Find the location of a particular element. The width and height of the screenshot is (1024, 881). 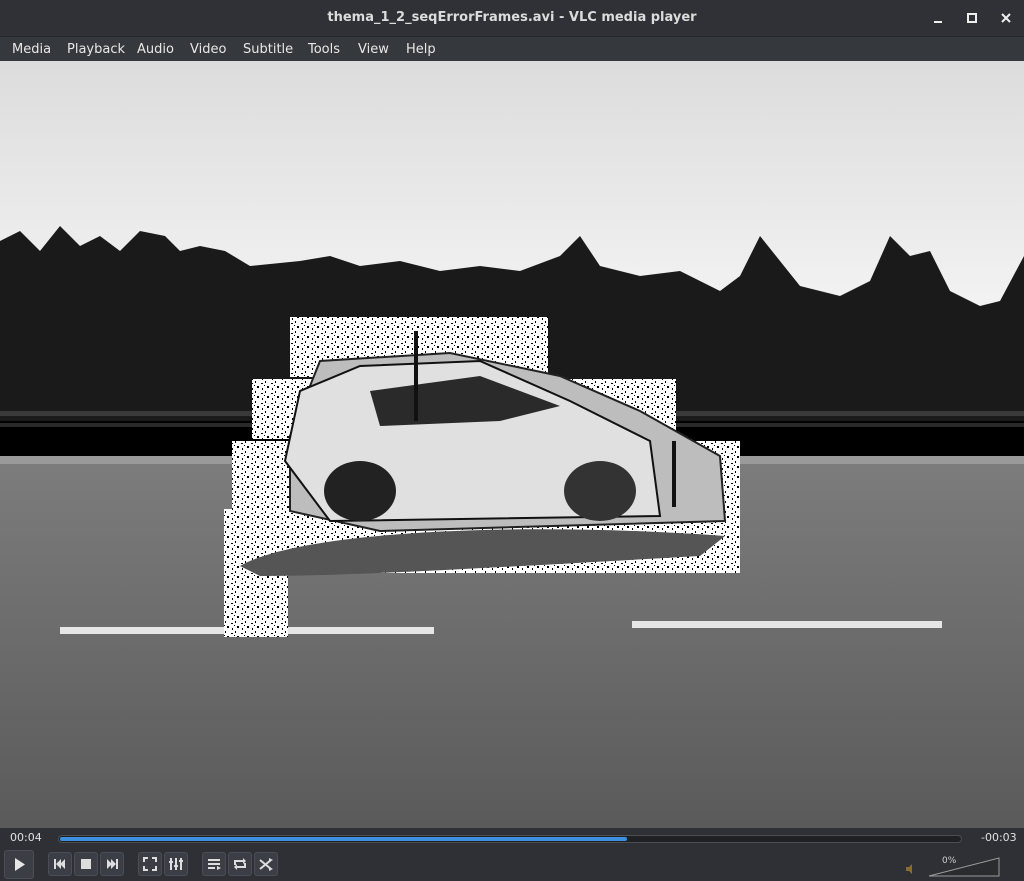

menu-subtitle: Subtitle is located at coordinates (268, 49).